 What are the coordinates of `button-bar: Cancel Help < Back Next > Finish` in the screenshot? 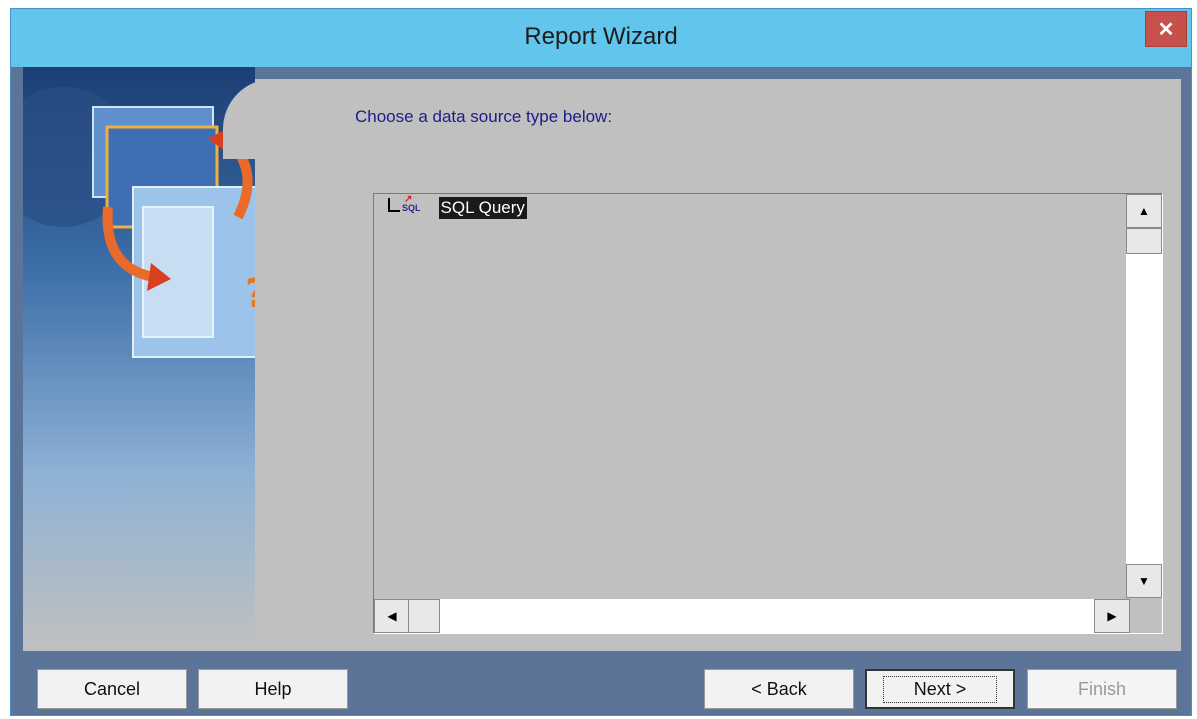 It's located at (601, 683).